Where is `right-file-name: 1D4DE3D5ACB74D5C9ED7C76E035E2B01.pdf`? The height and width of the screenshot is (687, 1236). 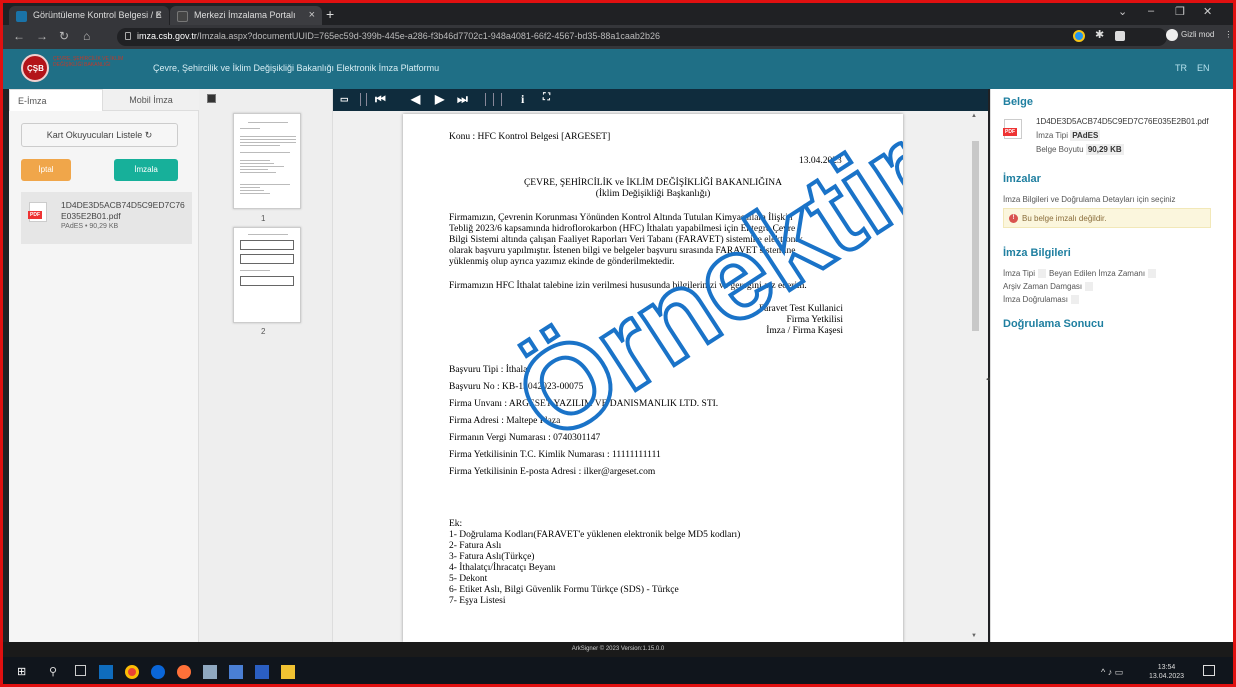
right-file-name: 1D4DE3D5ACB74D5C9ED7C76E035E2B01.pdf is located at coordinates (1122, 121).